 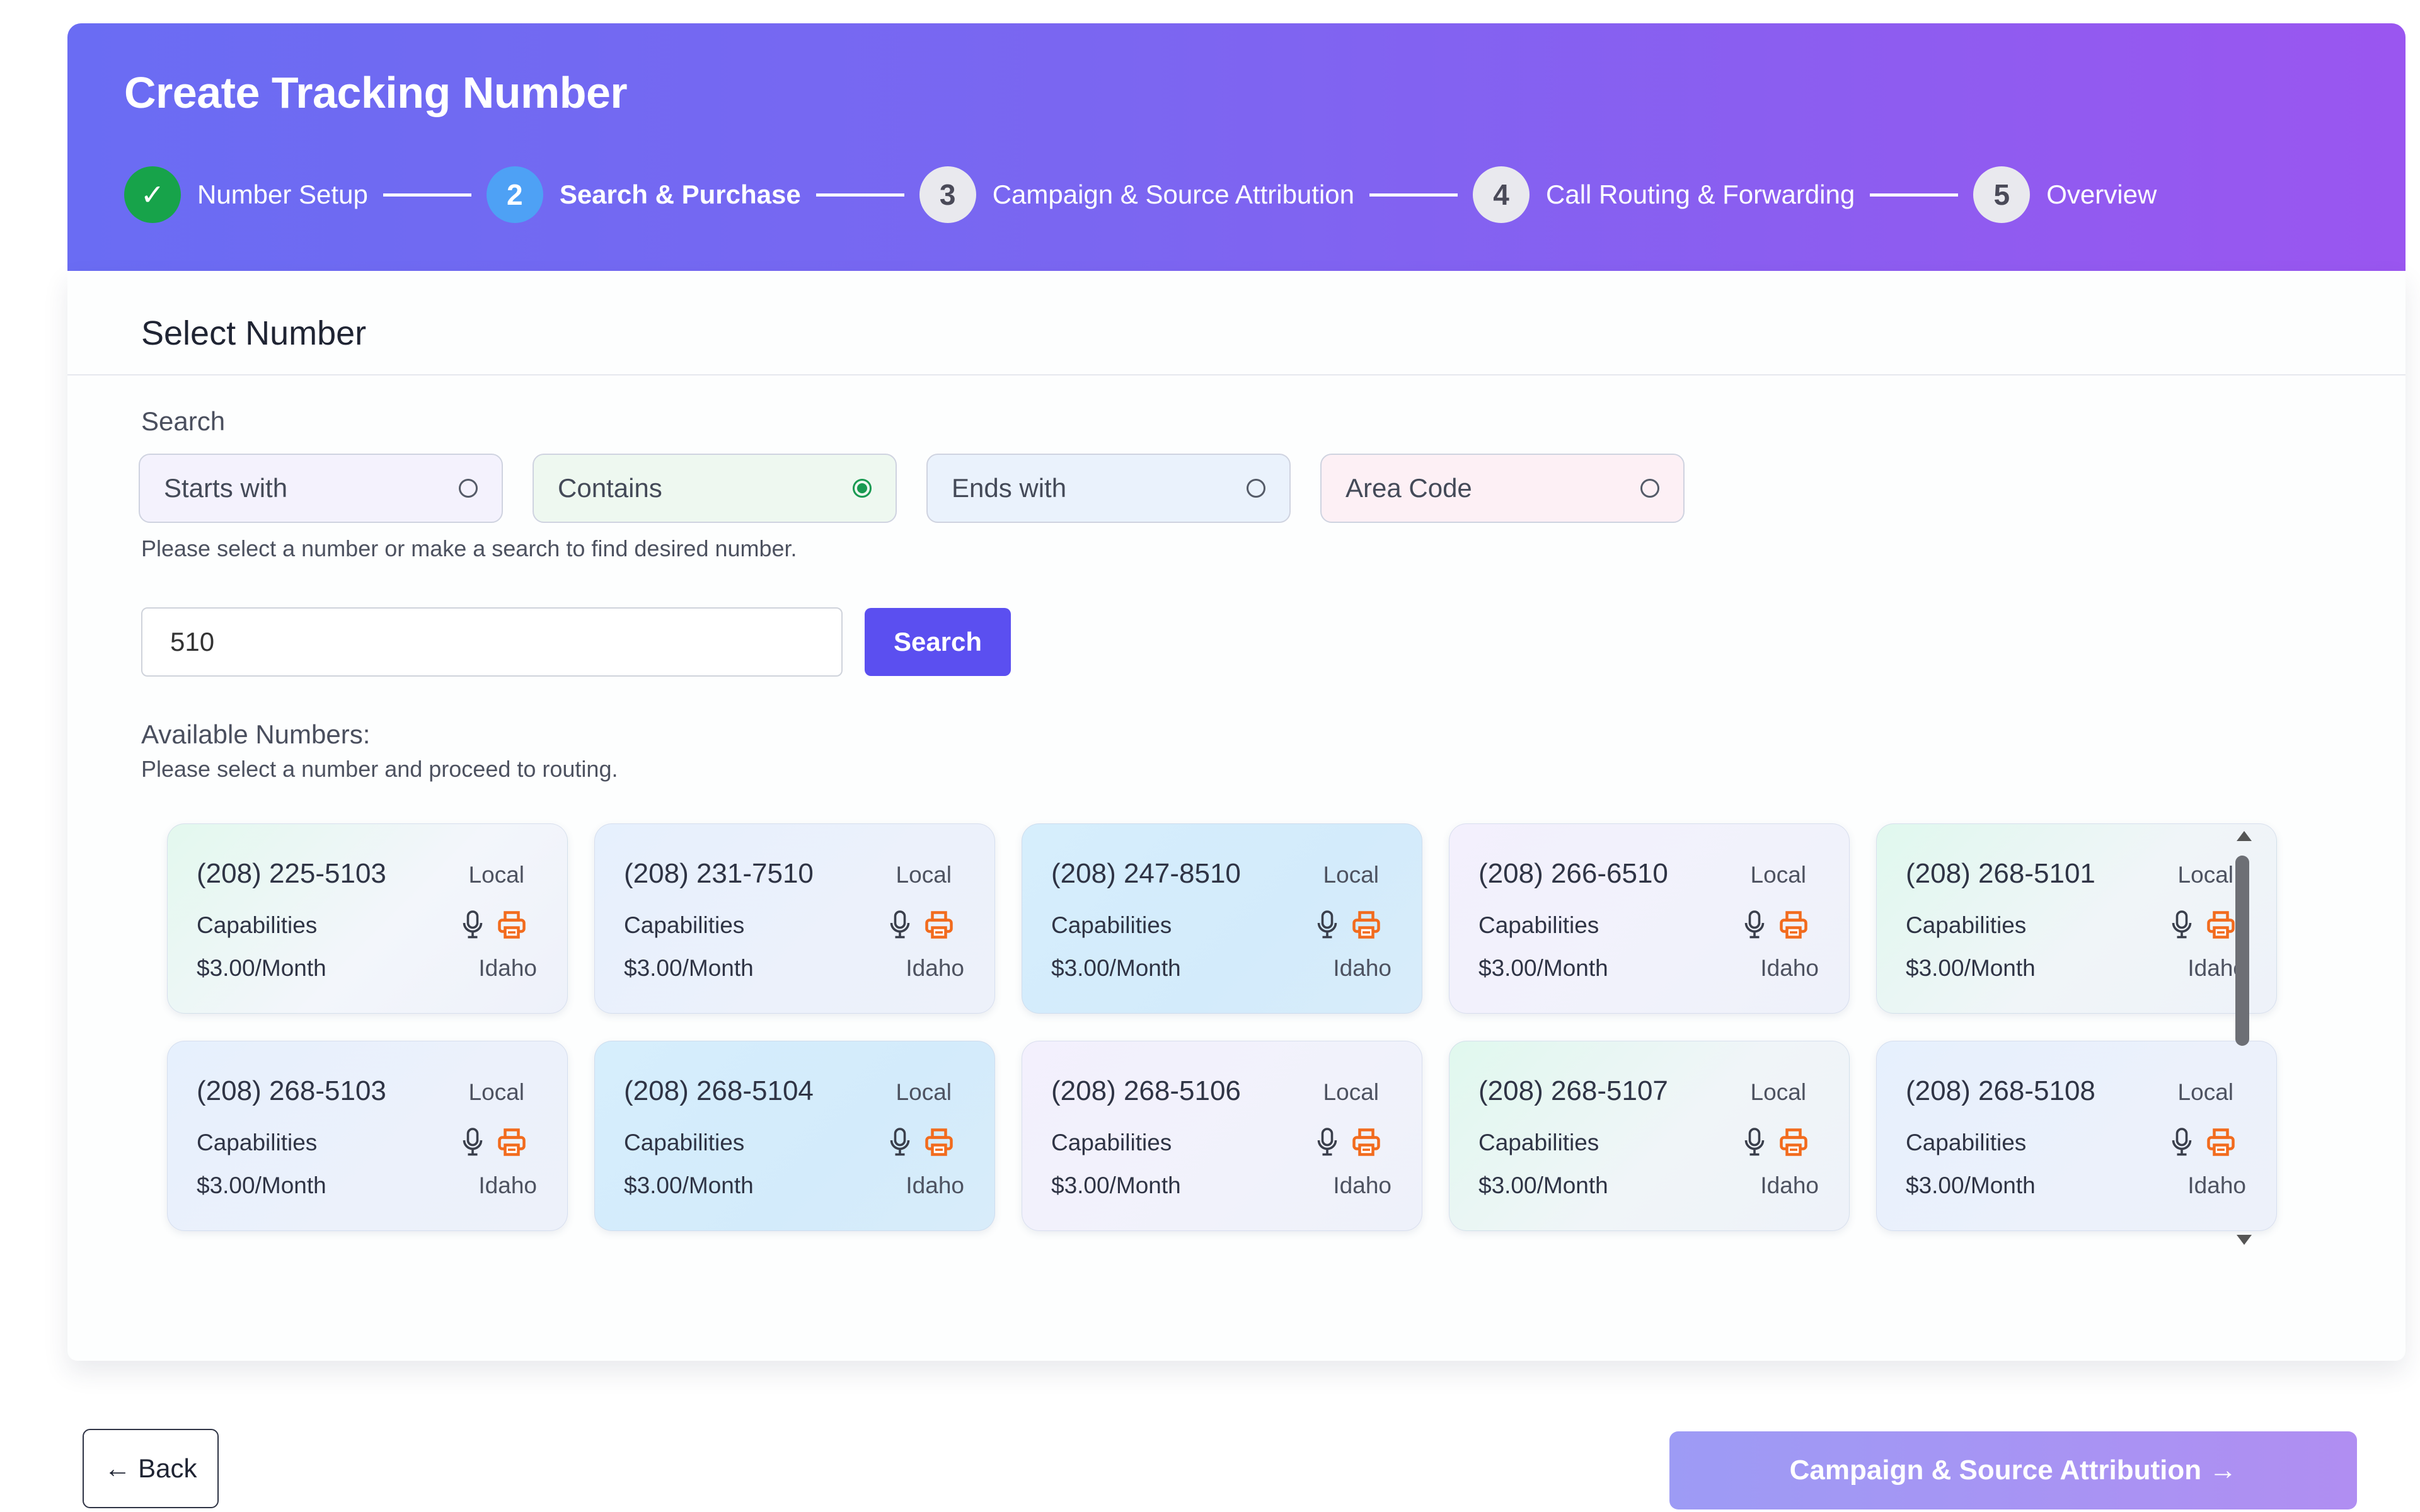 I want to click on phone-number: (208) 268-5101, so click(x=2001, y=873).